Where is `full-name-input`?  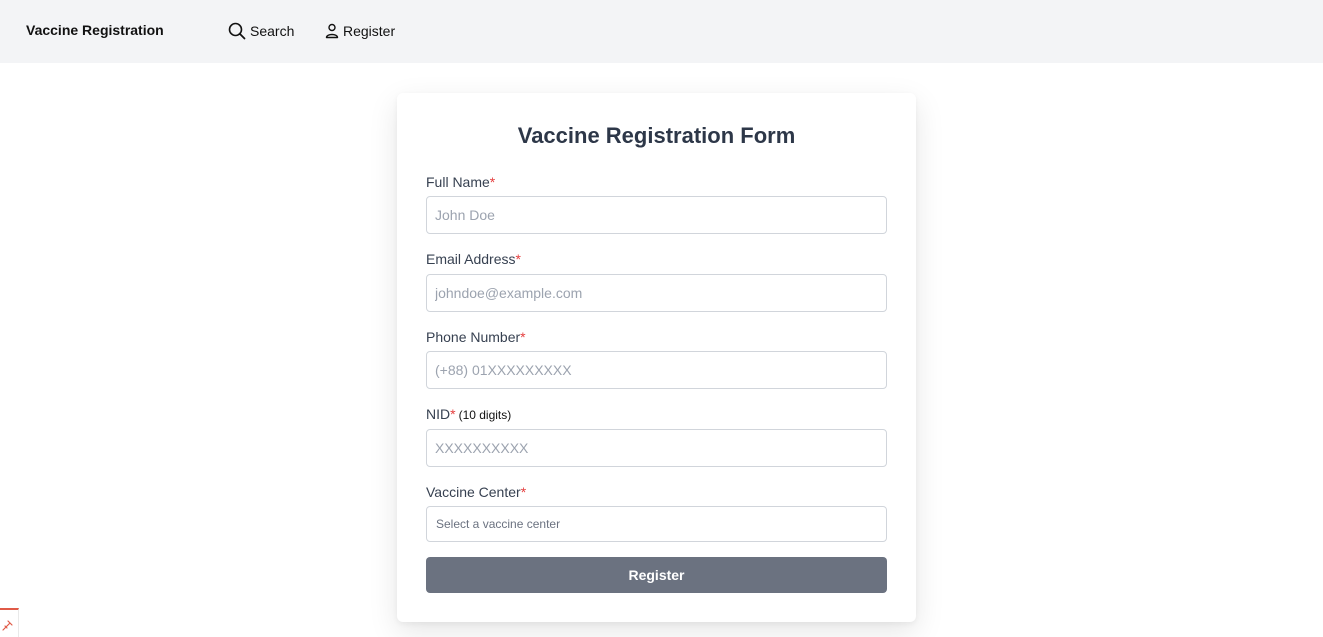 full-name-input is located at coordinates (656, 215).